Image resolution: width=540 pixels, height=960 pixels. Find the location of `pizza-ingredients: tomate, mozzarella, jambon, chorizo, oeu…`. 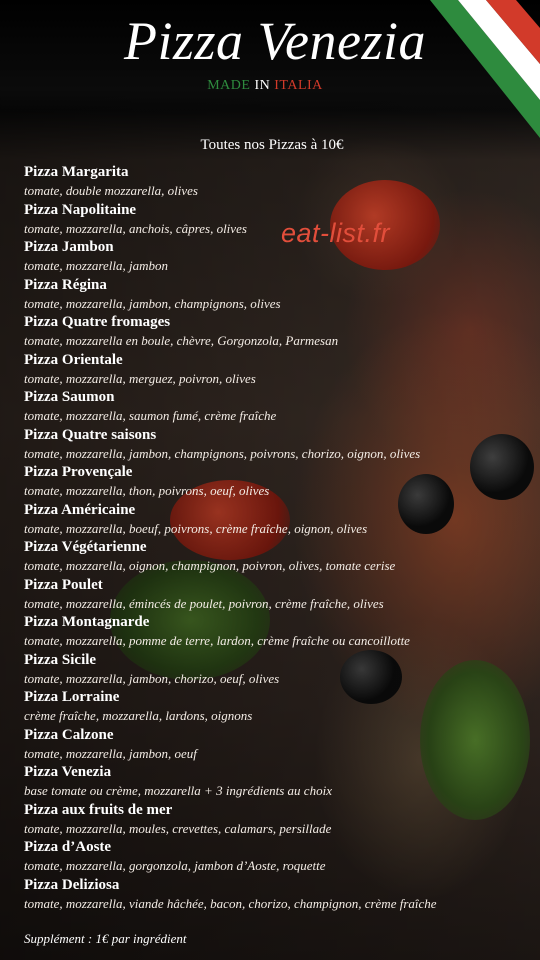

pizza-ingredients: tomate, mozzarella, jambon, chorizo, oeu… is located at coordinates (152, 678).